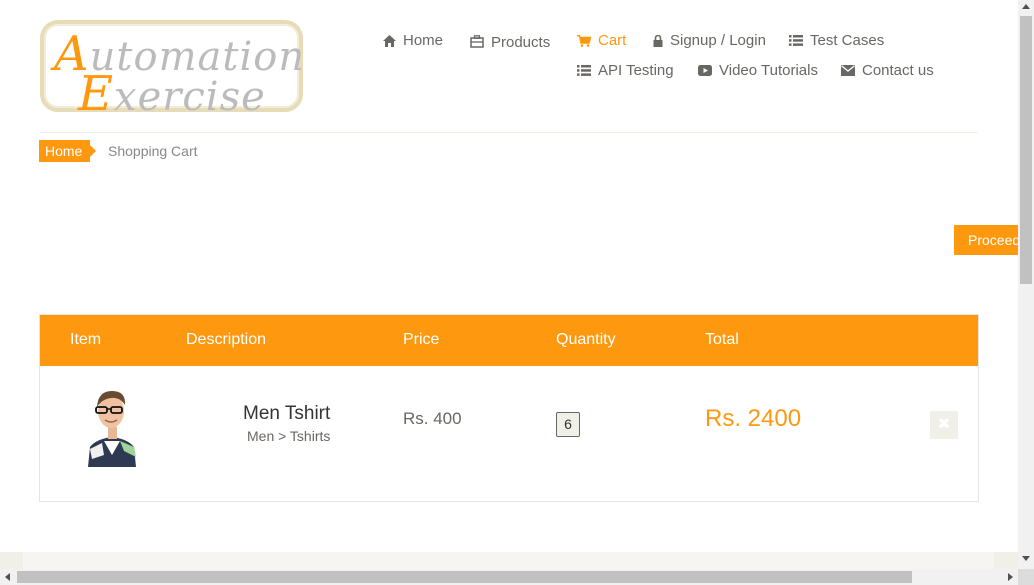  I want to click on nav-contact-us: Contact us, so click(887, 70).